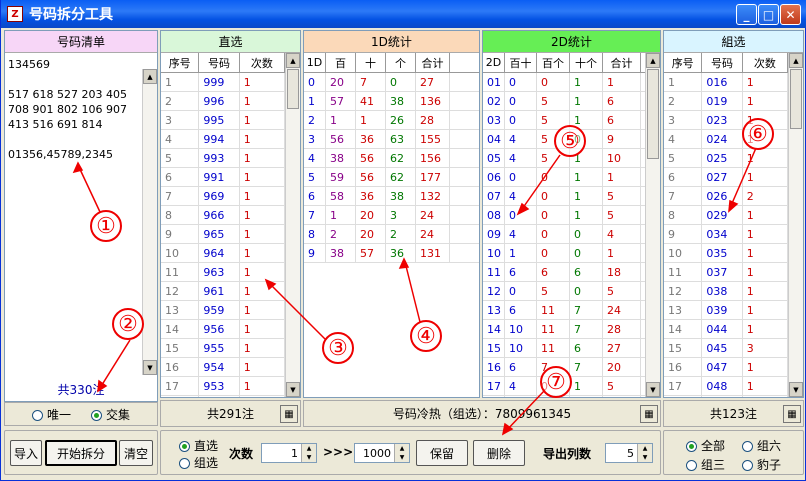 This screenshot has height=481, width=806. Describe the element at coordinates (564, 101) in the screenshot. I see `table-row: 02 0 5 1 6` at that location.